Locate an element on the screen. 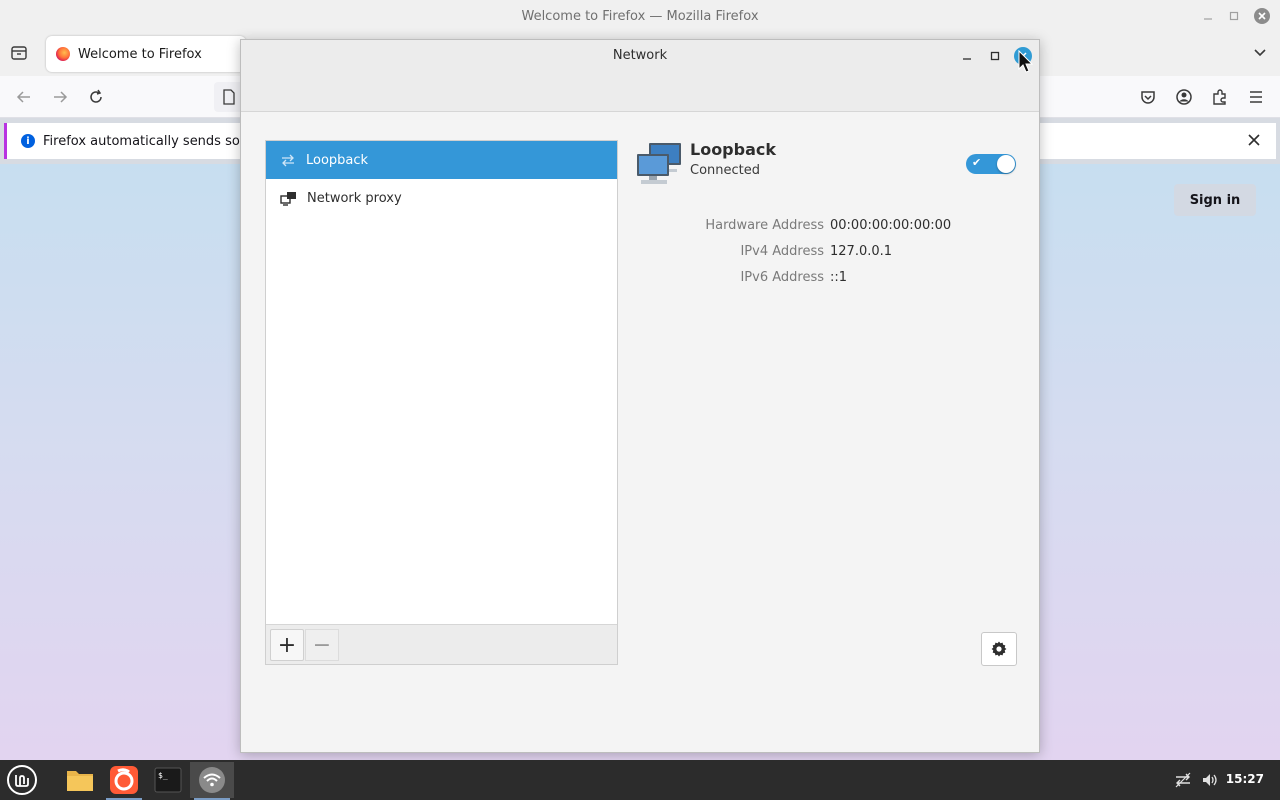 The image size is (1280, 800). pocket-button is located at coordinates (1148, 97).